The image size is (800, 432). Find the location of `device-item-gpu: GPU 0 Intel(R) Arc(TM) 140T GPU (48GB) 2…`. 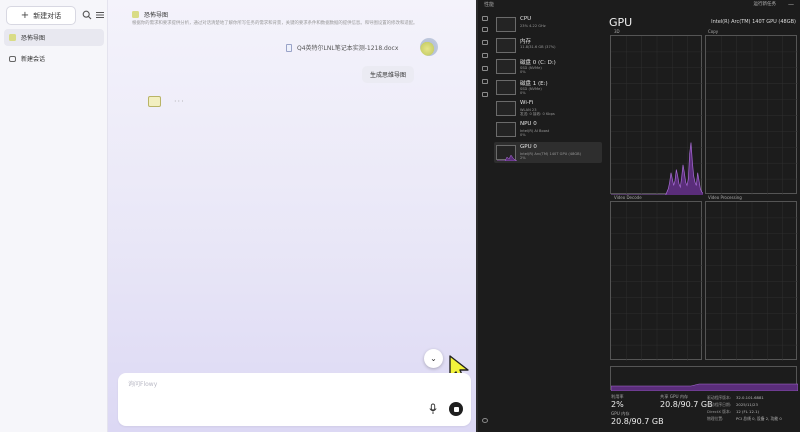

device-item-gpu: GPU 0 Intel(R) Arc(TM) 140T GPU (48GB) 2… is located at coordinates (548, 152).